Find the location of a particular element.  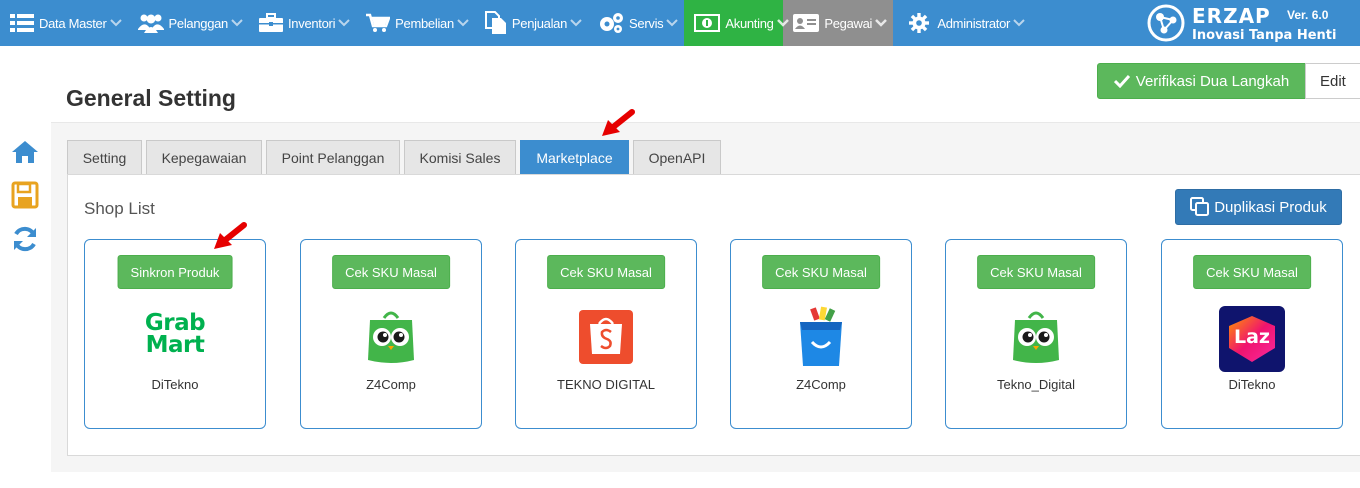

nav-administrator: Administrator is located at coordinates (962, 23).